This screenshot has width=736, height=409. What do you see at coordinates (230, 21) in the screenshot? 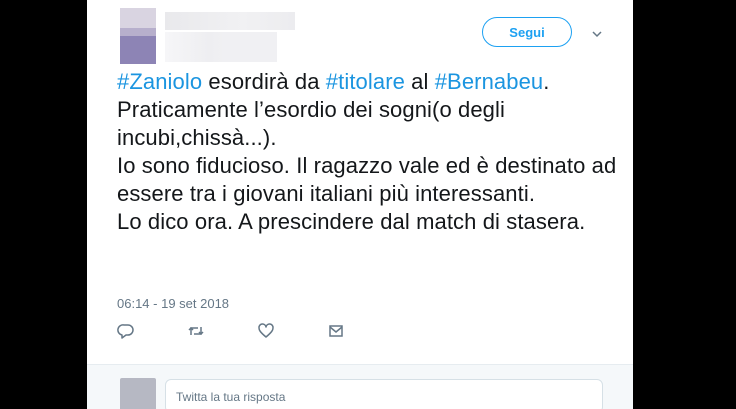
I see `author-name-blurred` at bounding box center [230, 21].